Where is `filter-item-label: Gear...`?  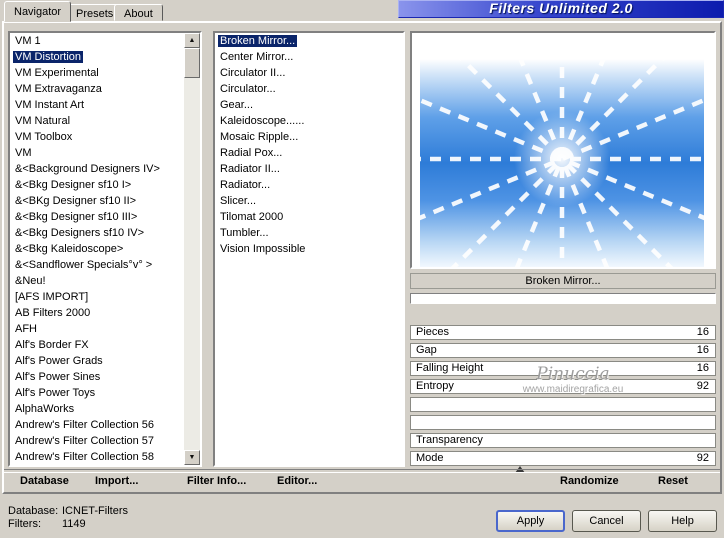
filter-item-label: Gear... is located at coordinates (237, 105).